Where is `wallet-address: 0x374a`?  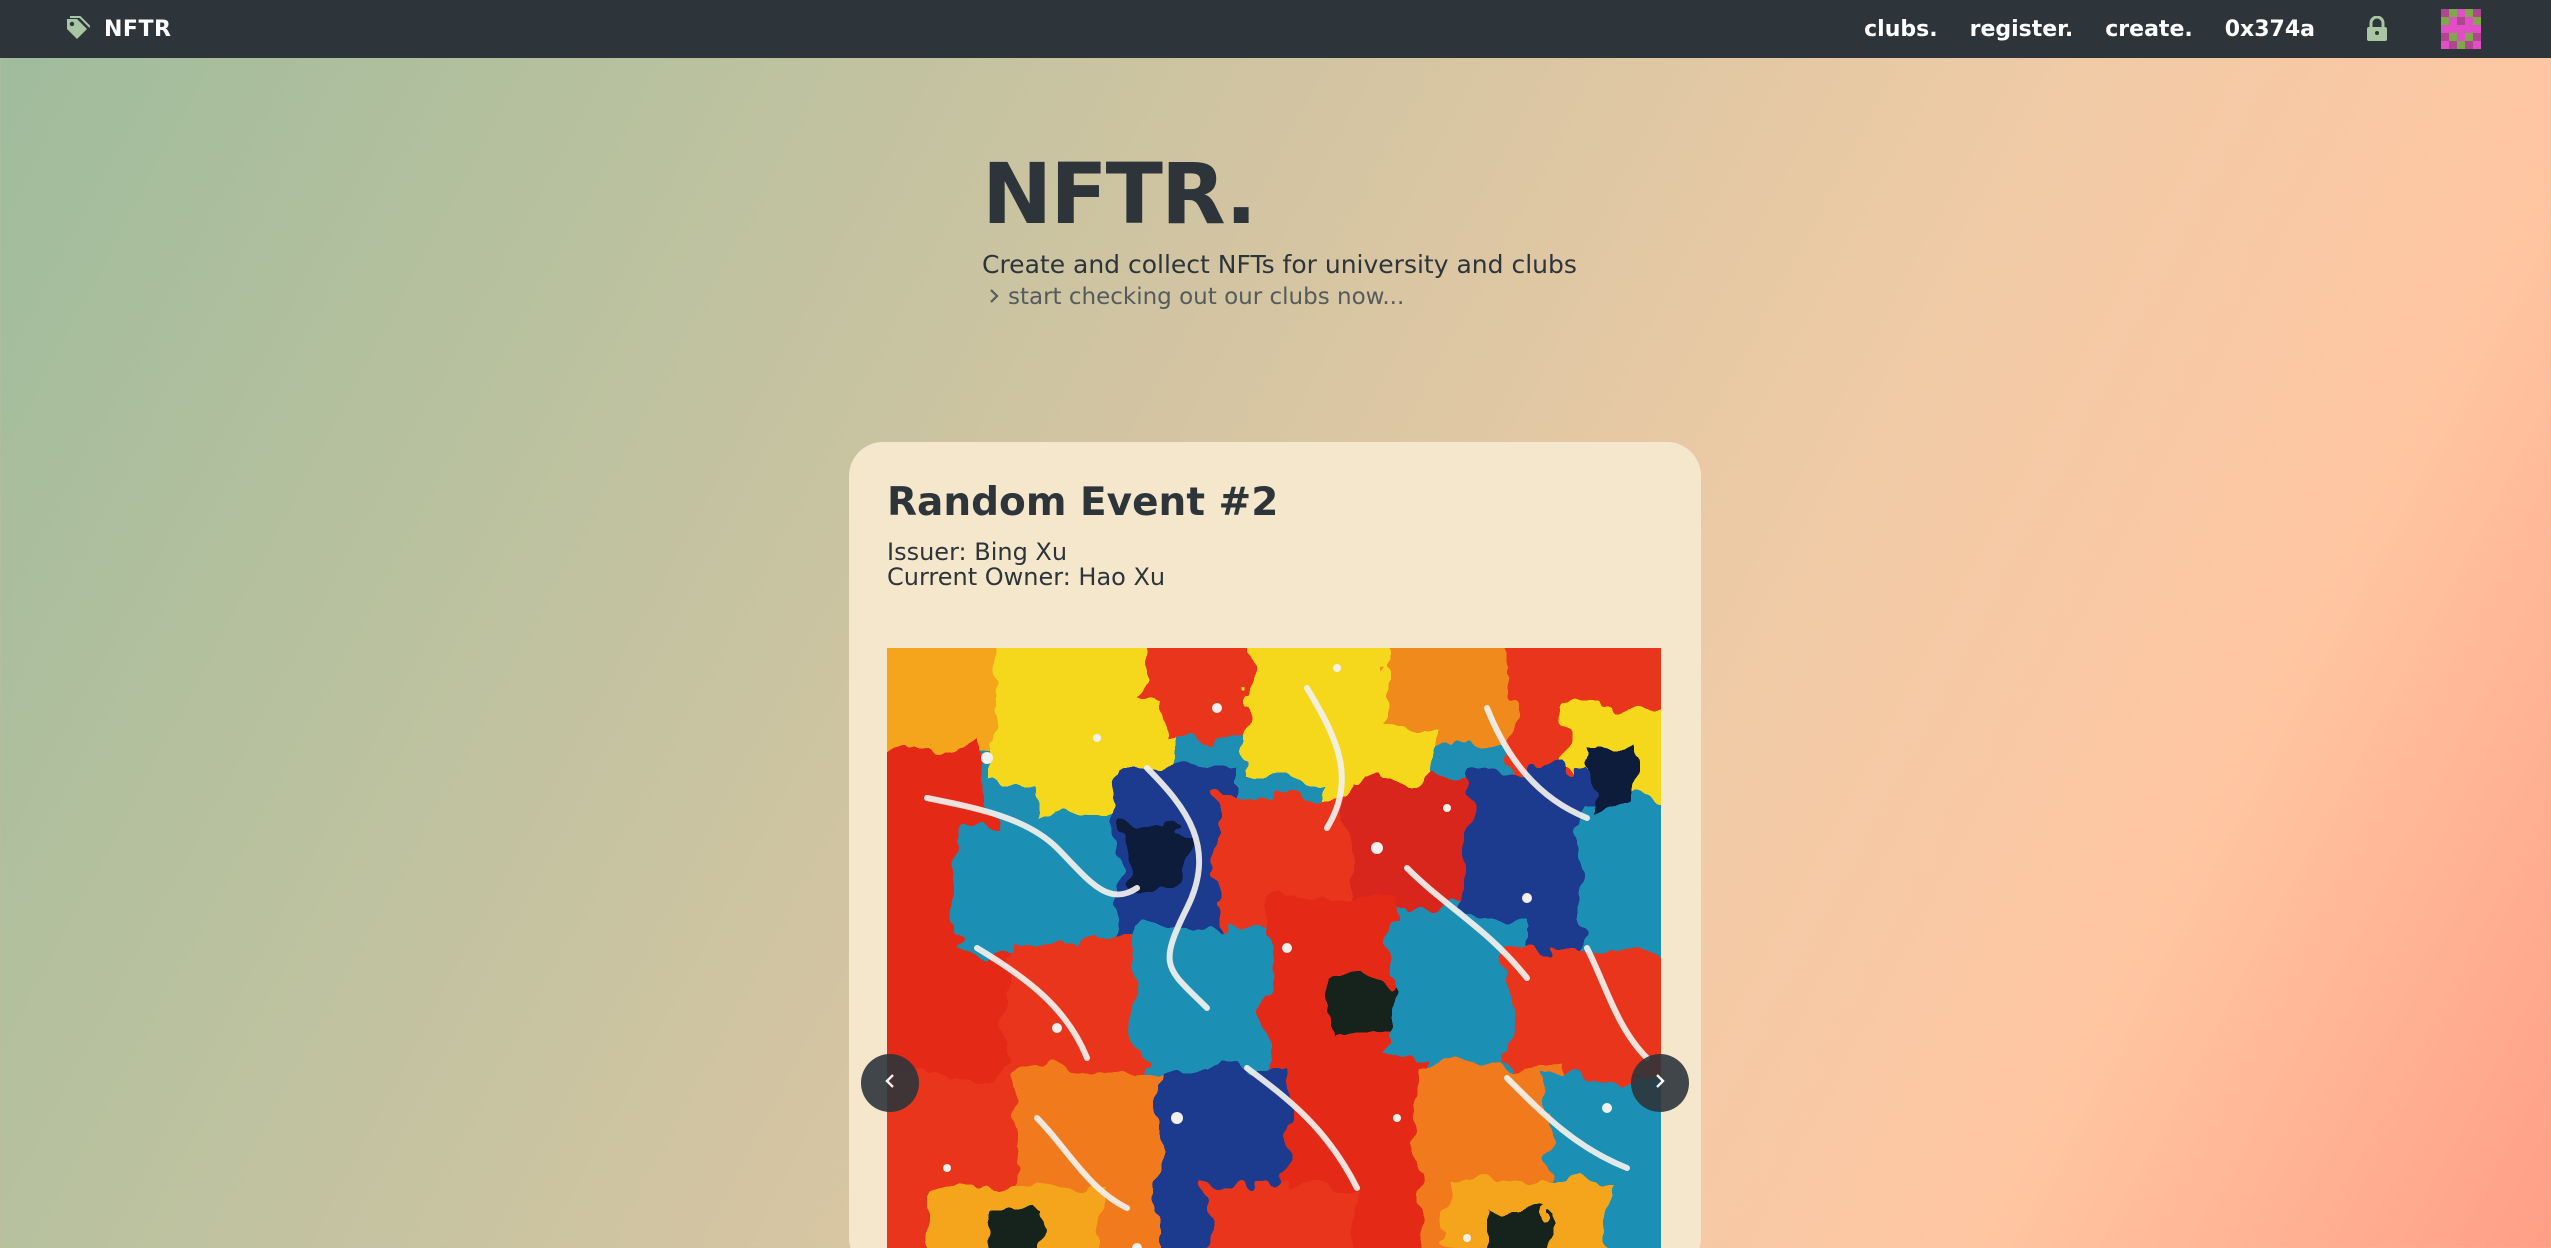
wallet-address: 0x374a is located at coordinates (2270, 29).